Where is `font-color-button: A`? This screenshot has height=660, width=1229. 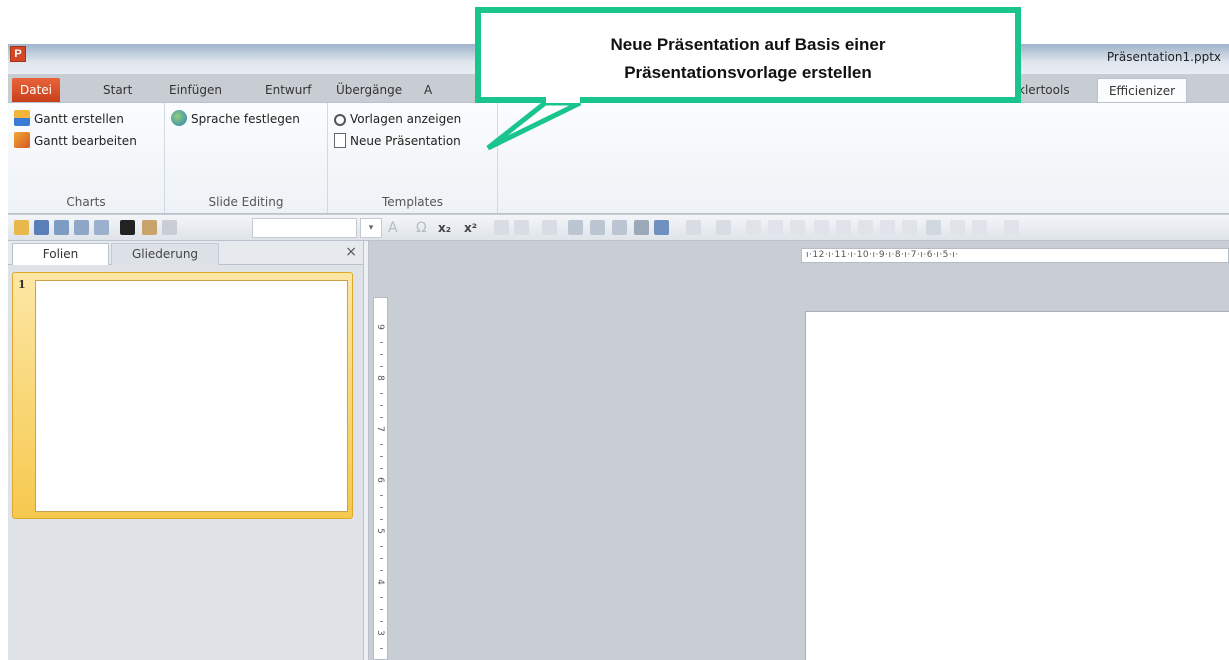 font-color-button: A is located at coordinates (393, 228).